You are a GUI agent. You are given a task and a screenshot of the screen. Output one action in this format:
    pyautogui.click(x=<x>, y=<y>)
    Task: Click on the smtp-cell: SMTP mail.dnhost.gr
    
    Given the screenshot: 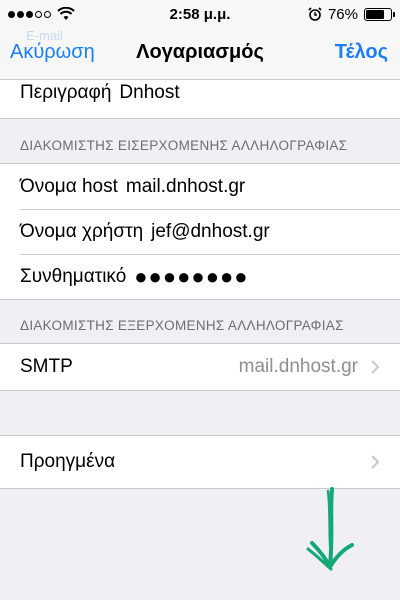 What is the action you would take?
    pyautogui.click(x=200, y=367)
    